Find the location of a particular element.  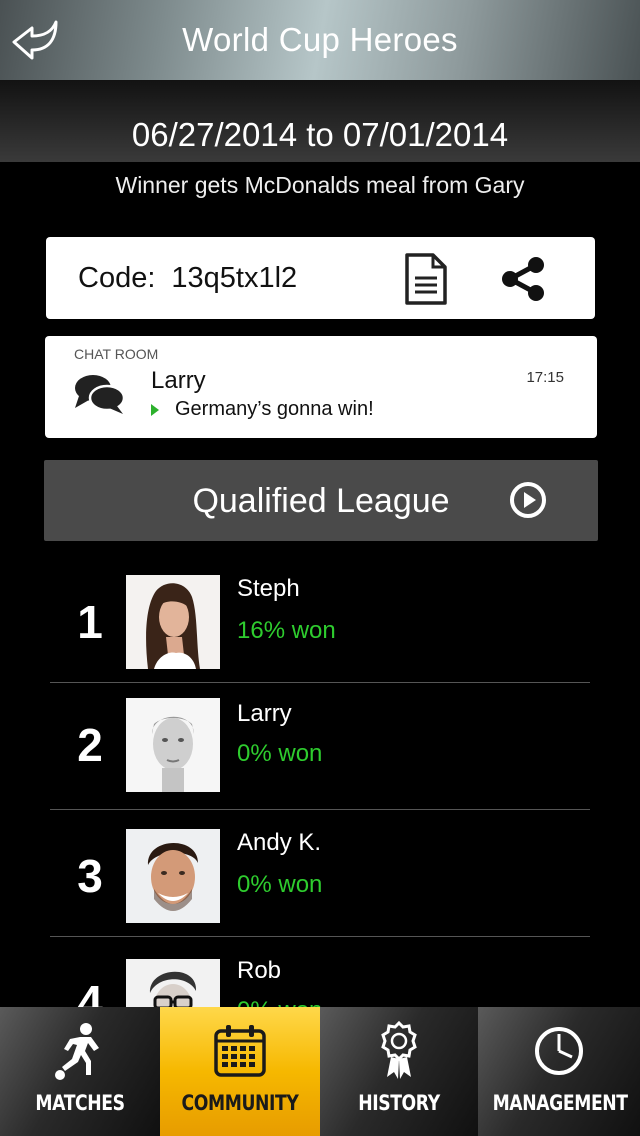

bottom-tab-bar: MATCHES COMMUNITY HISTORY MANAGEMENT is located at coordinates (320, 1071).